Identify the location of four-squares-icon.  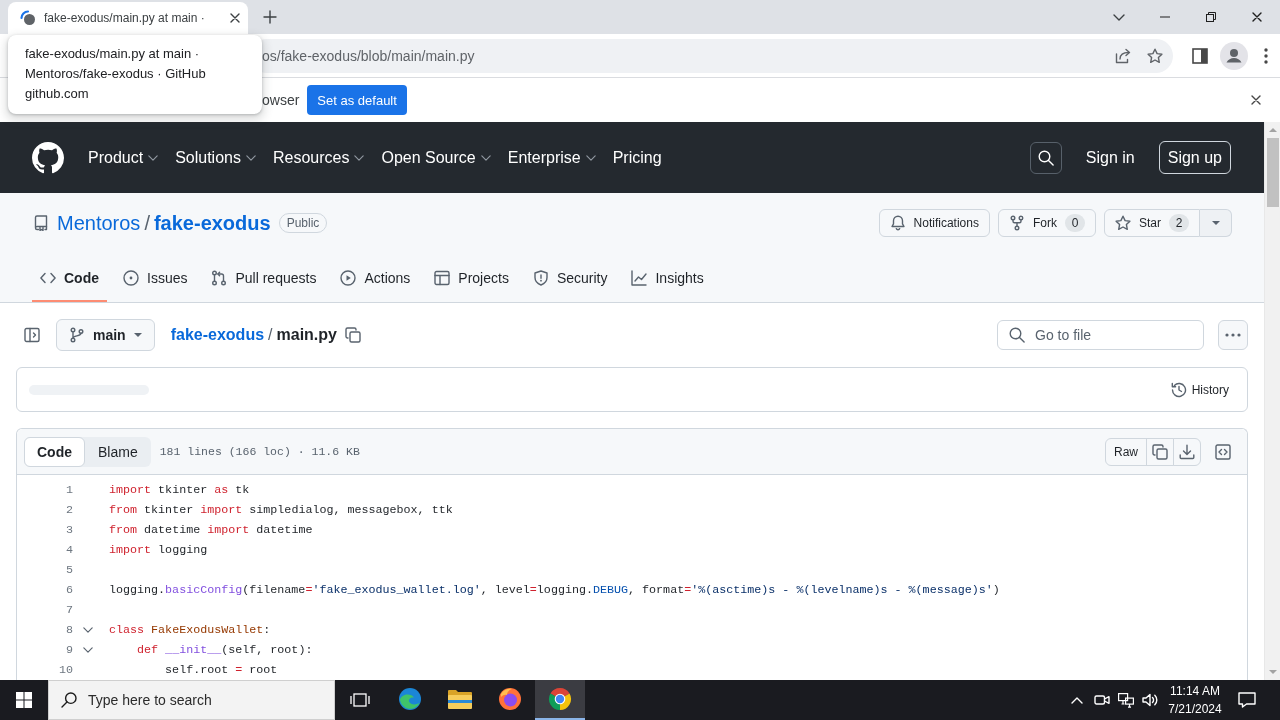
(24, 700).